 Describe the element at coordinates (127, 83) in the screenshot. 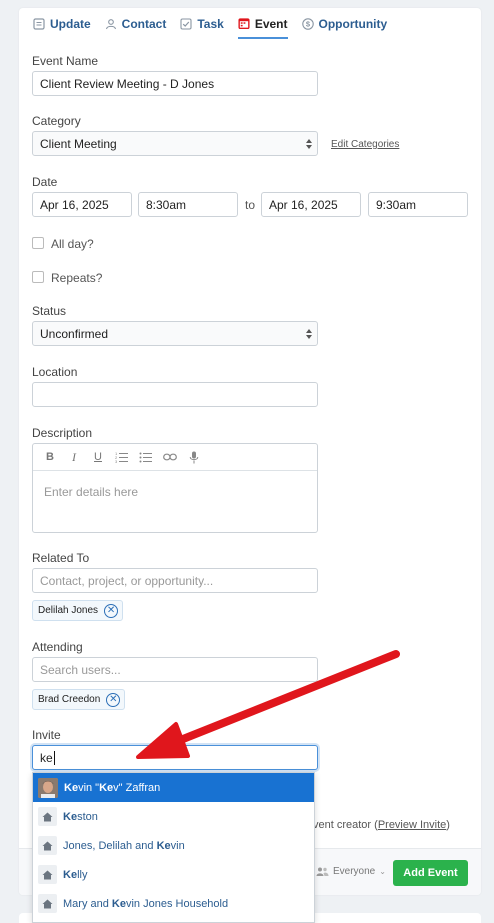

I see `event-name-value: Client Review Meeting - D Jones` at that location.